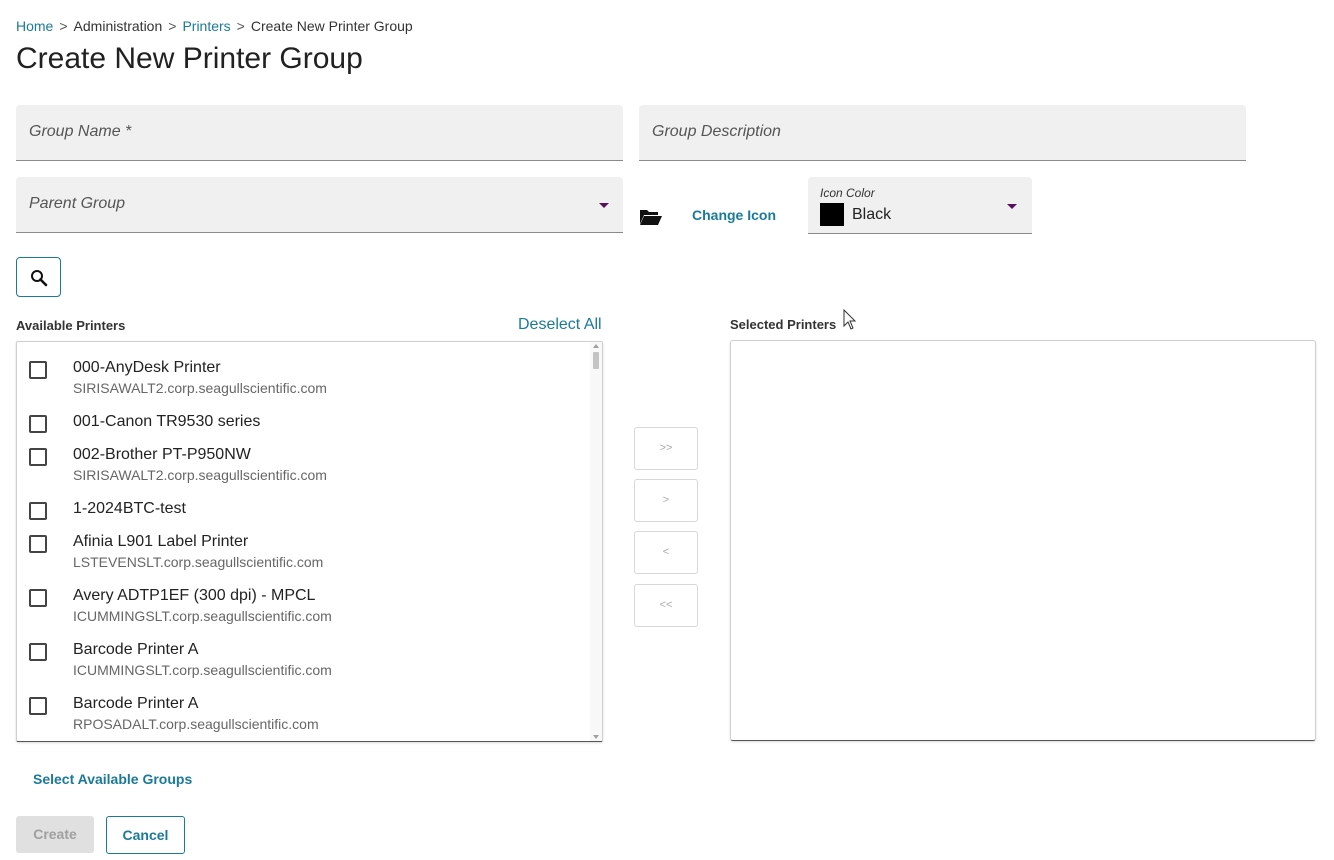  What do you see at coordinates (304, 414) in the screenshot?
I see `list-item: 001-Canon TR9530 series` at bounding box center [304, 414].